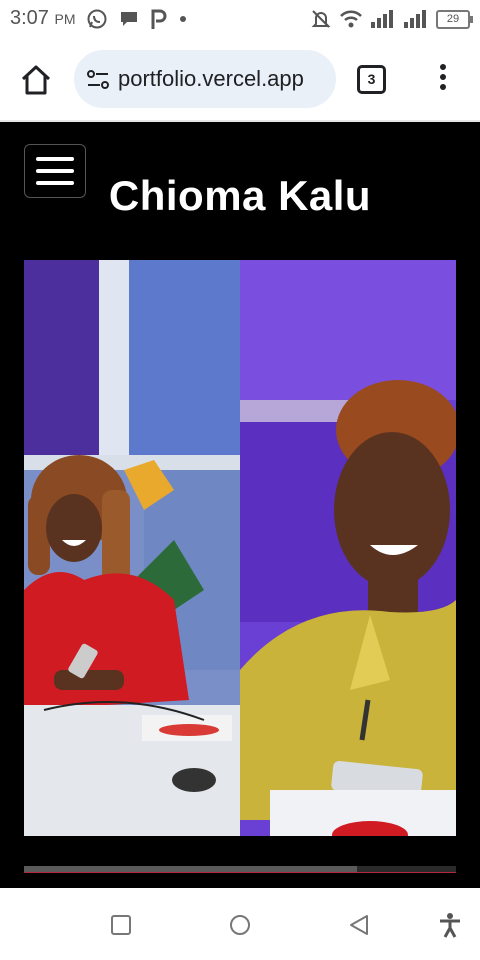 The height and width of the screenshot is (960, 480). Describe the element at coordinates (29, 18) in the screenshot. I see `clock-time: 3:07` at that location.